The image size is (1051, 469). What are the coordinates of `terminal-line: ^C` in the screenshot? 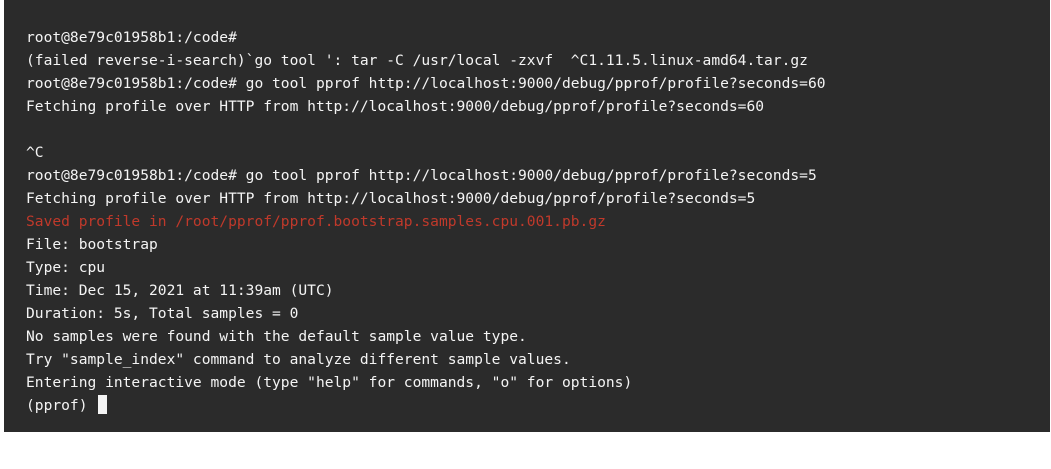 It's located at (35, 152).